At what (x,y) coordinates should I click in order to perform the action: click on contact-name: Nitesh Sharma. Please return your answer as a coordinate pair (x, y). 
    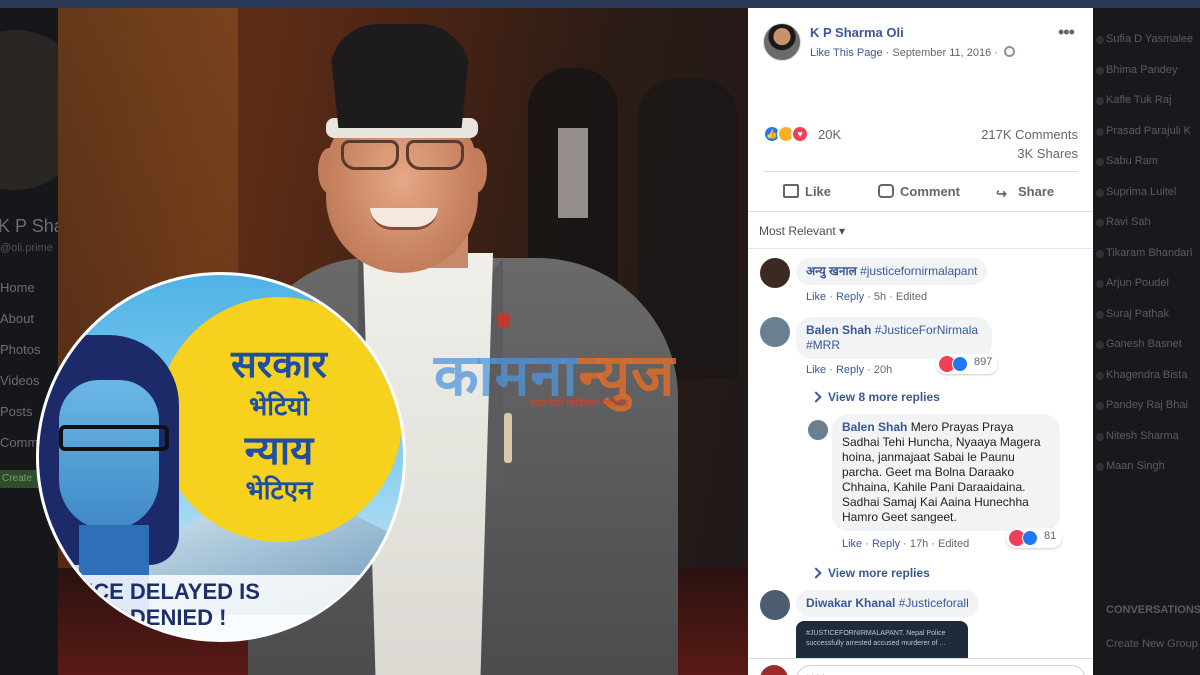
    Looking at the image, I should click on (1142, 436).